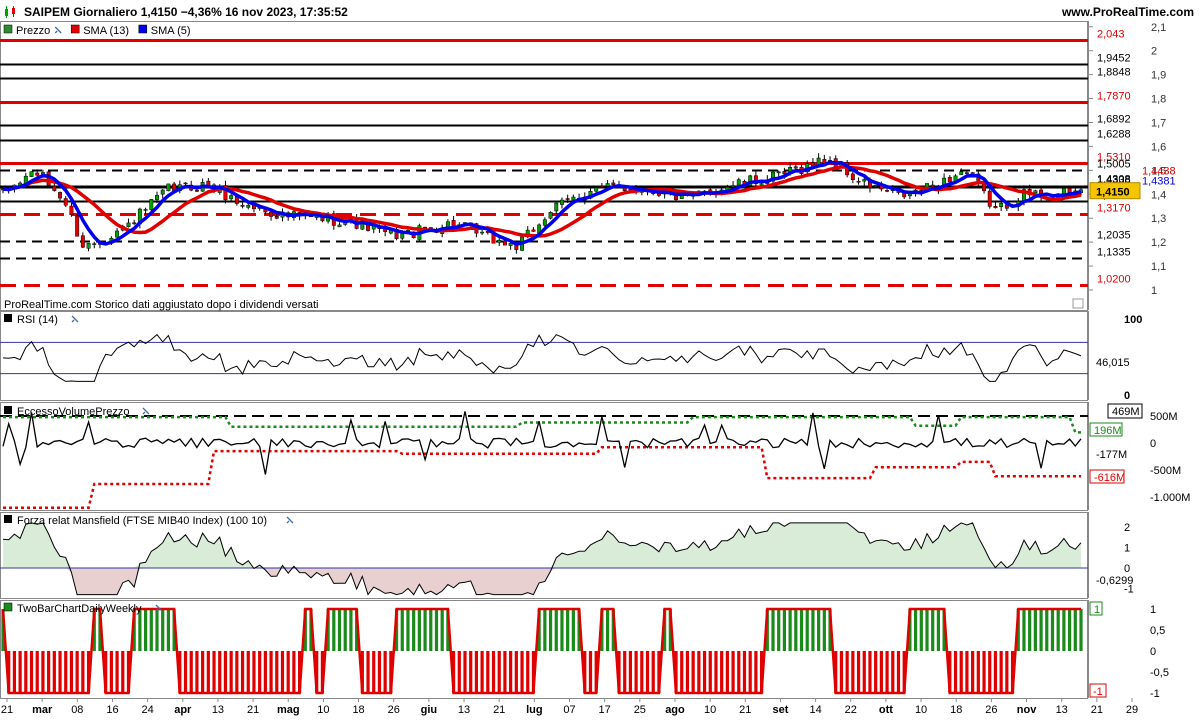 The image size is (1200, 720). I want to click on twobar-tick-1: 0,5, so click(1157, 631).